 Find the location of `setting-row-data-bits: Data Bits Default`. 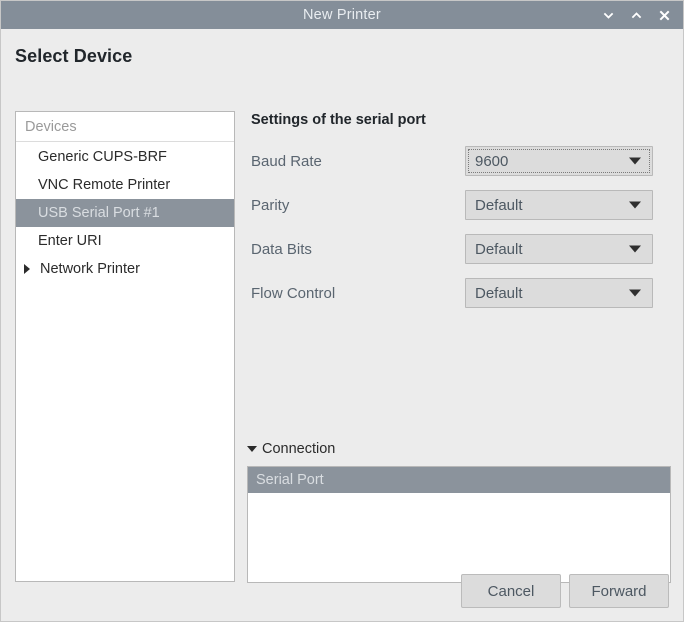

setting-row-data-bits: Data Bits Default is located at coordinates (457, 249).